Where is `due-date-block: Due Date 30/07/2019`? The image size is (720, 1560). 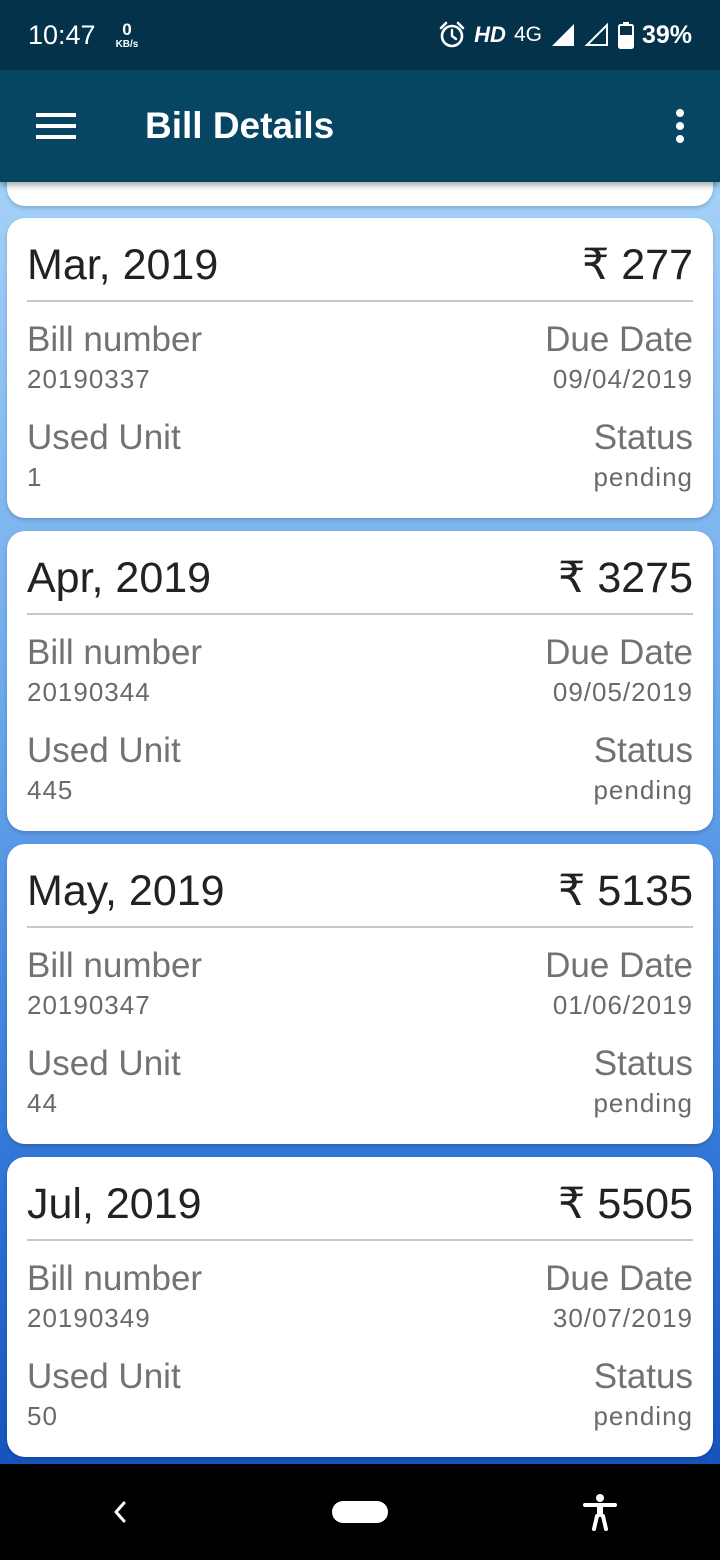
due-date-block: Due Date 30/07/2019 is located at coordinates (619, 1296).